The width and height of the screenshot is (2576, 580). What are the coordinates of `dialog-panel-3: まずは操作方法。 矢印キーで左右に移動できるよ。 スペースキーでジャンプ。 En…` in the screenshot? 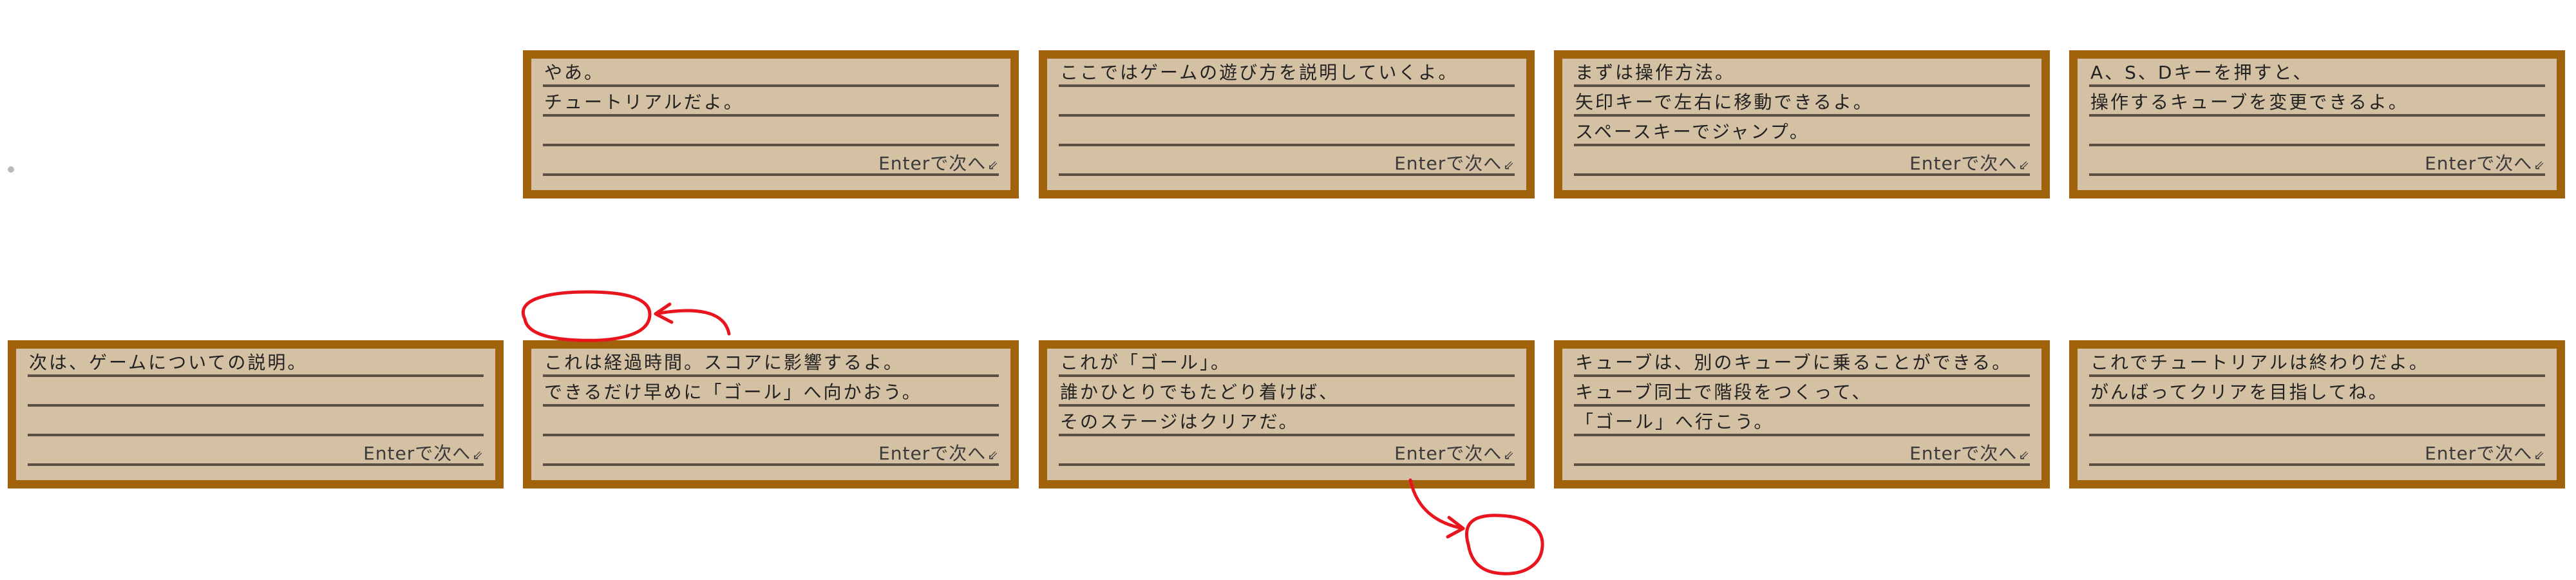 It's located at (1802, 124).